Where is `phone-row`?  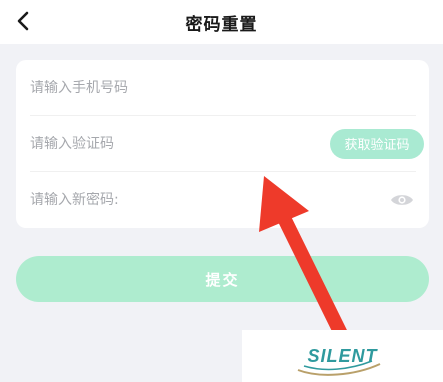
phone-row is located at coordinates (223, 88).